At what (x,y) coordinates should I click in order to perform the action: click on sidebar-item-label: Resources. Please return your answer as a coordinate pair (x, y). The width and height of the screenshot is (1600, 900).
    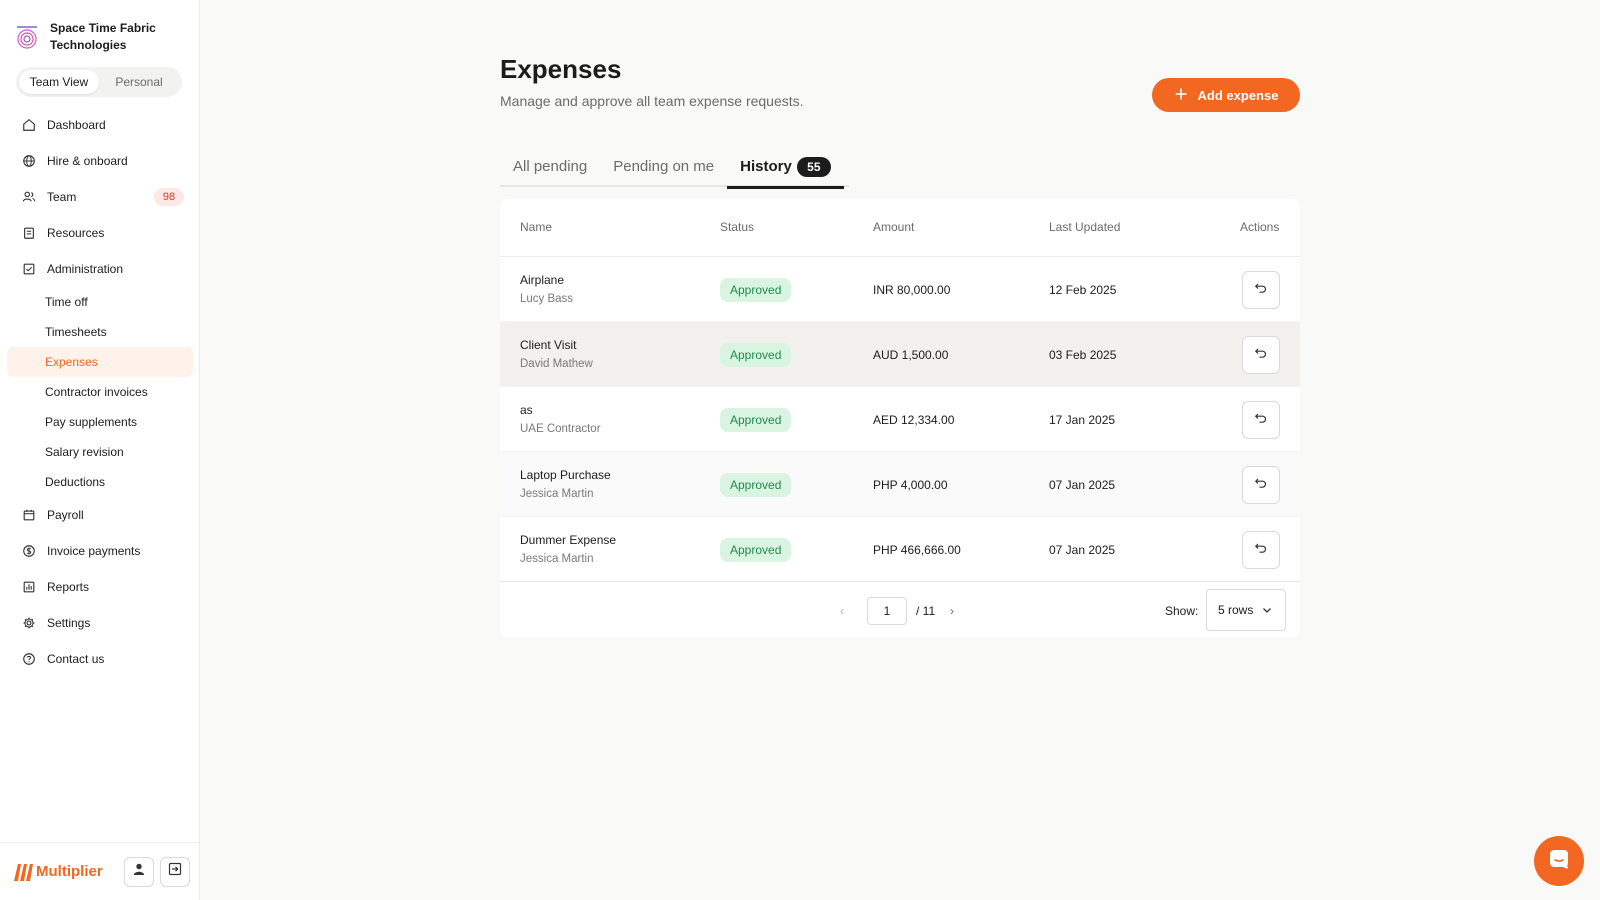
    Looking at the image, I should click on (76, 233).